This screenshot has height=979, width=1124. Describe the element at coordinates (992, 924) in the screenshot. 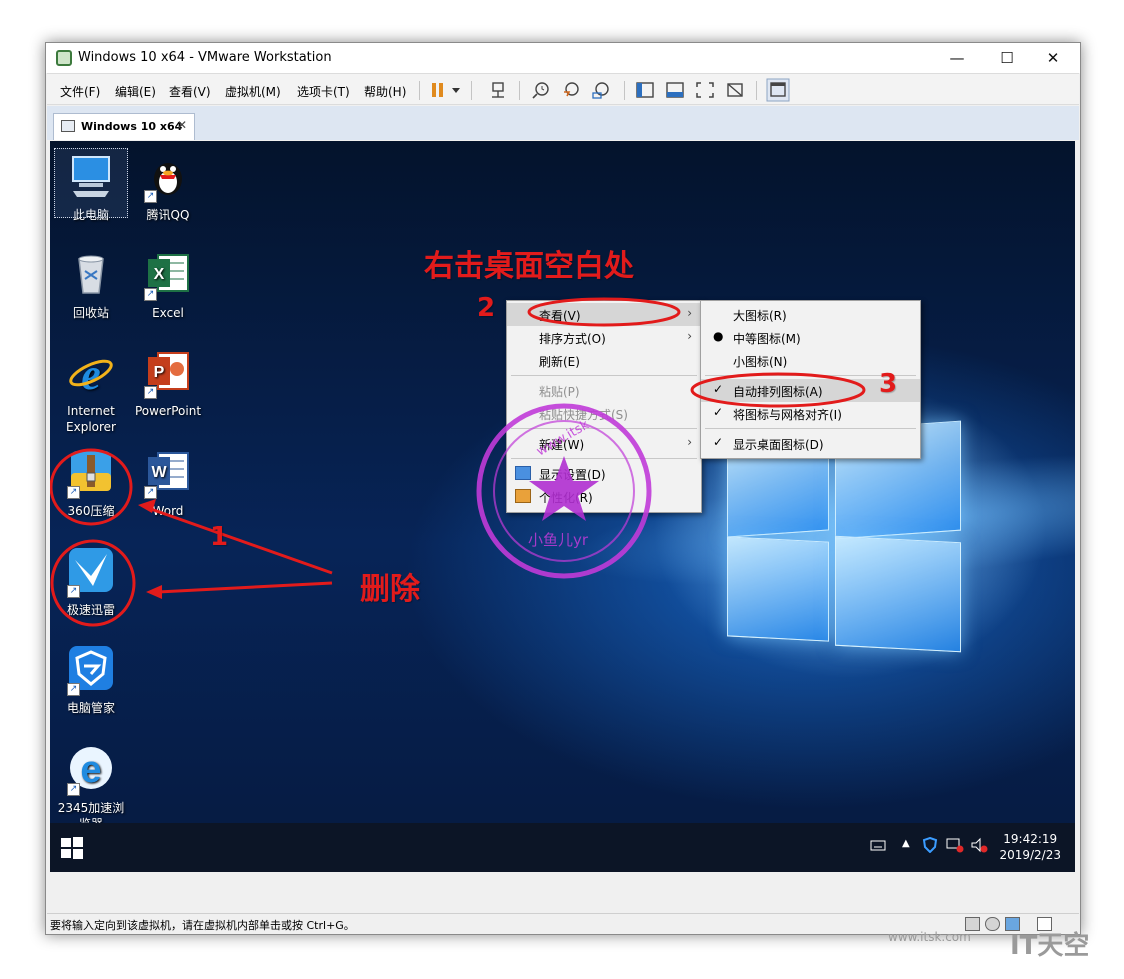

I see `cd-drive-icon` at that location.